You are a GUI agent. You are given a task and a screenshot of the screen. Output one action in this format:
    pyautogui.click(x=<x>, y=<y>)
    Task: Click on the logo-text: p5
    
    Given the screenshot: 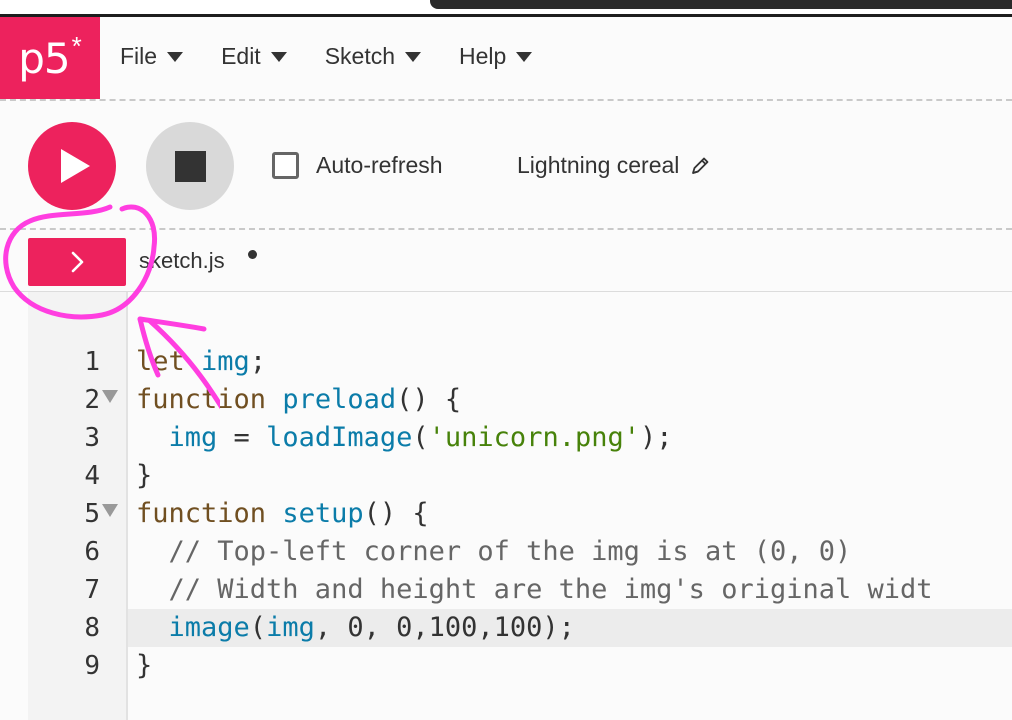 What is the action you would take?
    pyautogui.click(x=44, y=58)
    